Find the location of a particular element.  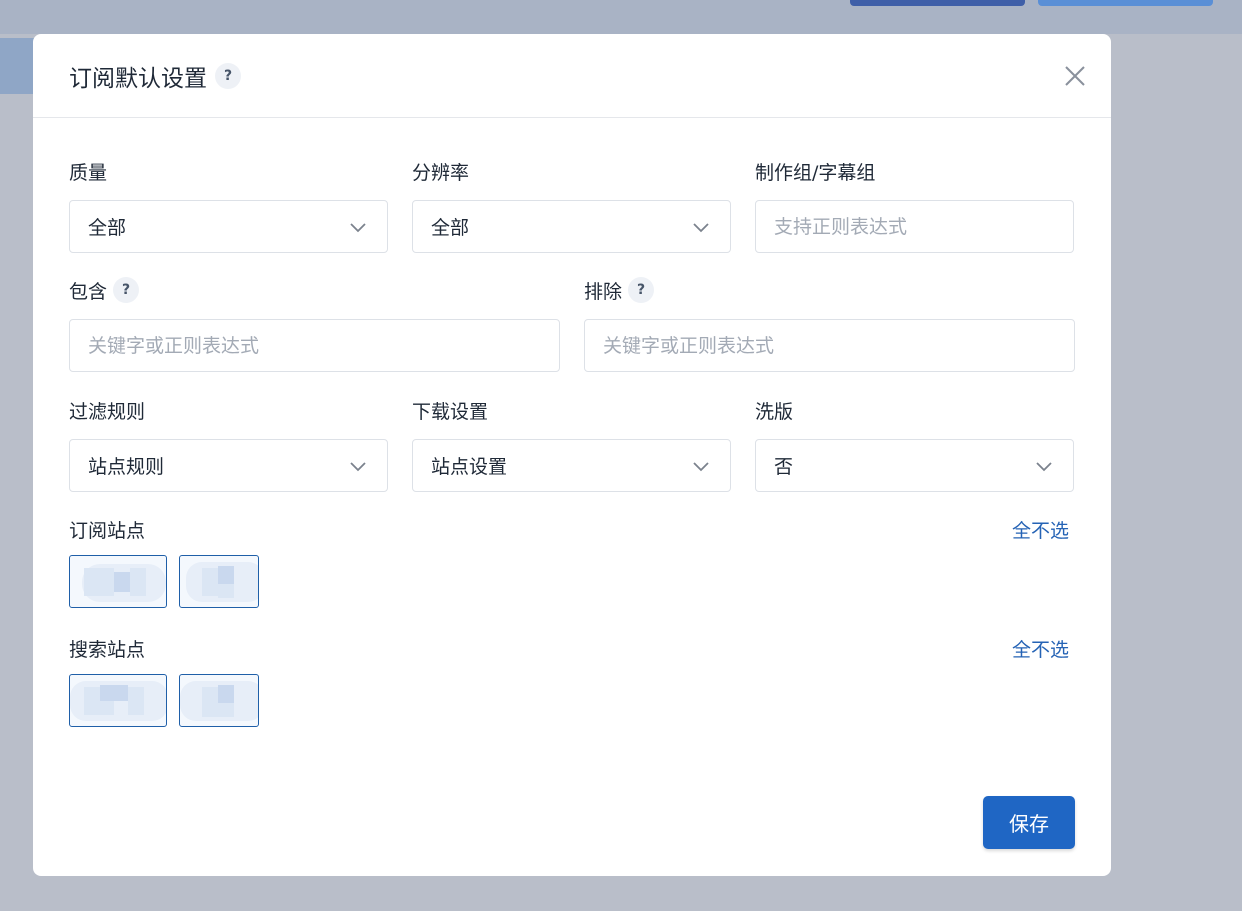

include-input is located at coordinates (323, 345).